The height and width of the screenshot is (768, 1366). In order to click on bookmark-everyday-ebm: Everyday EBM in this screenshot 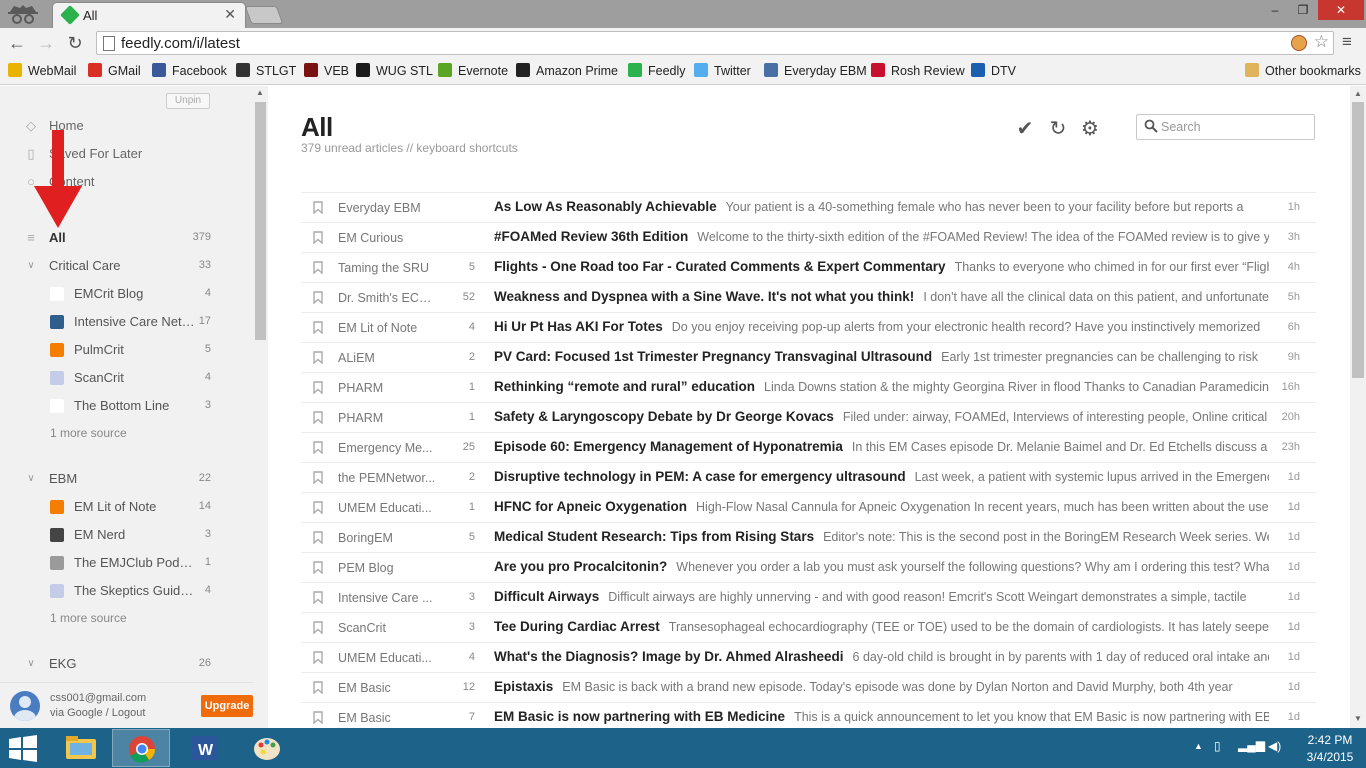, I will do `click(815, 70)`.